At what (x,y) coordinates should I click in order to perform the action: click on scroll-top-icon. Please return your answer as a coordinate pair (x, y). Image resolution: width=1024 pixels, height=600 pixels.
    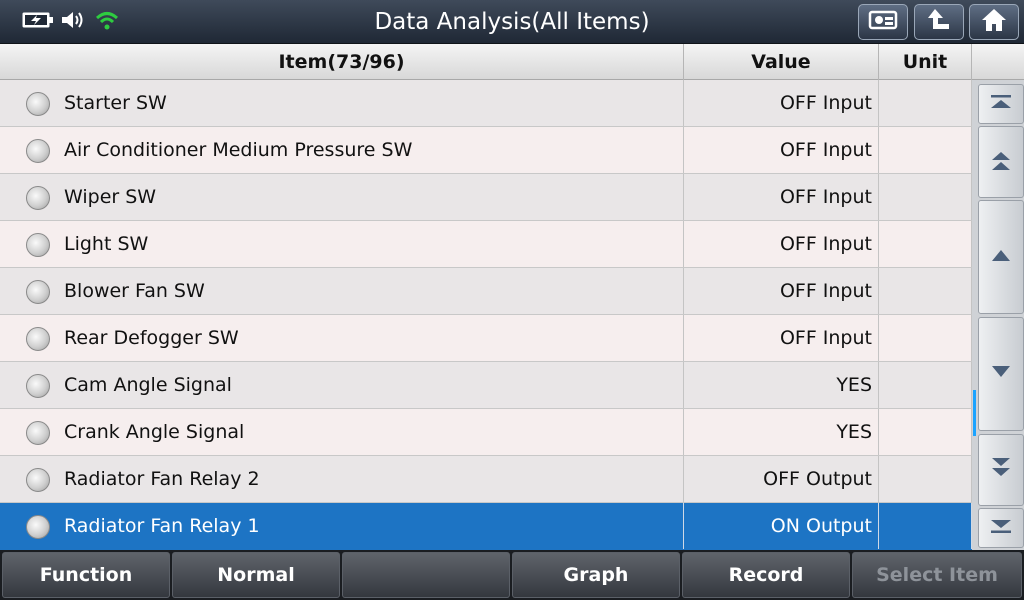
    Looking at the image, I should click on (1001, 104).